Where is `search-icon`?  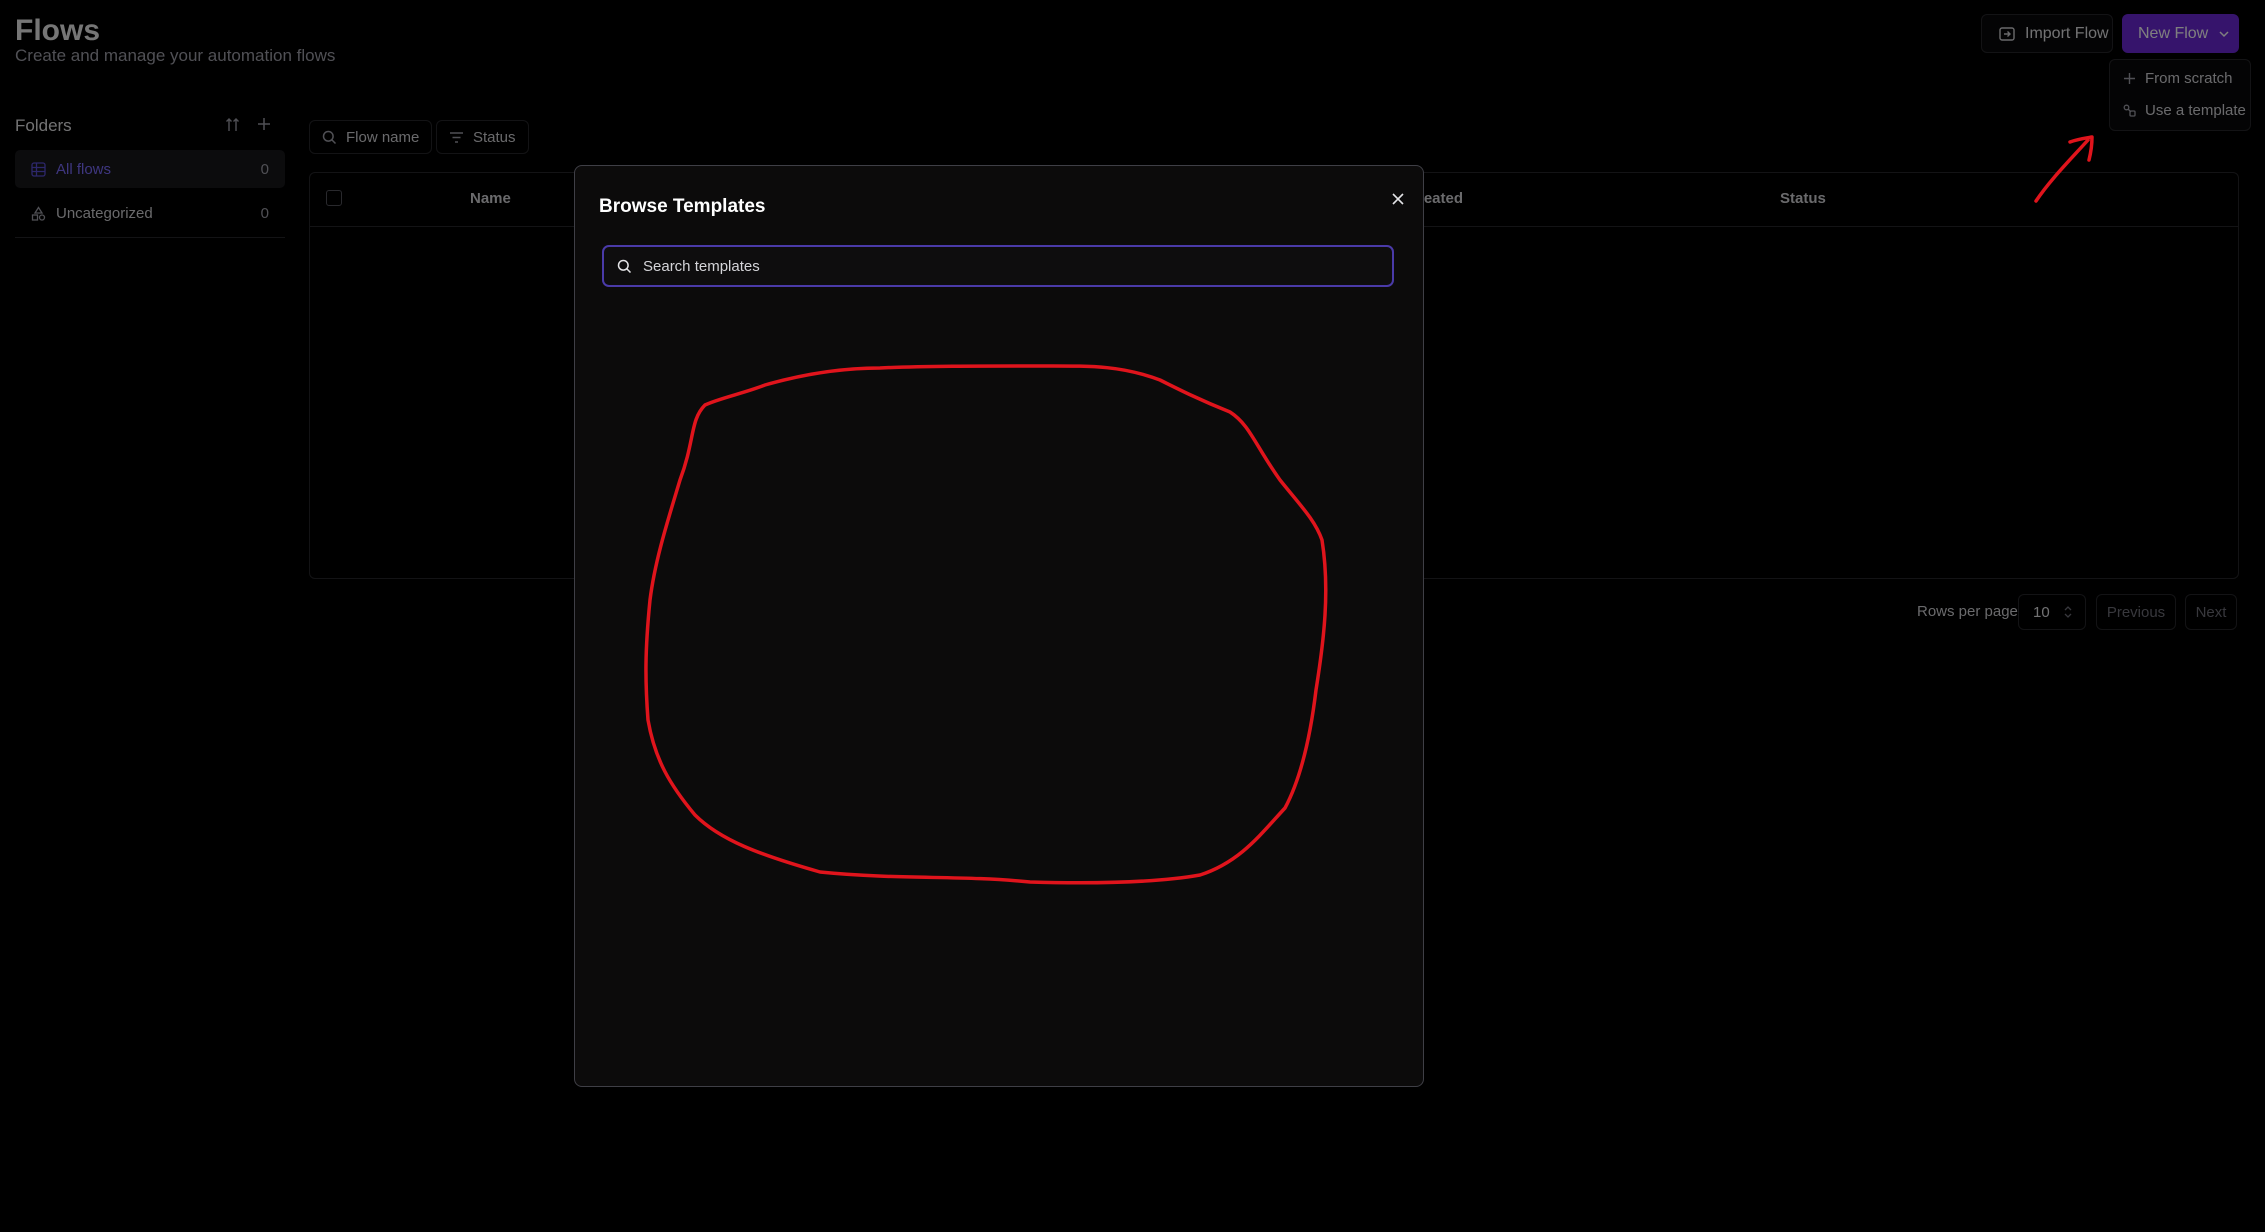
search-icon is located at coordinates (624, 266).